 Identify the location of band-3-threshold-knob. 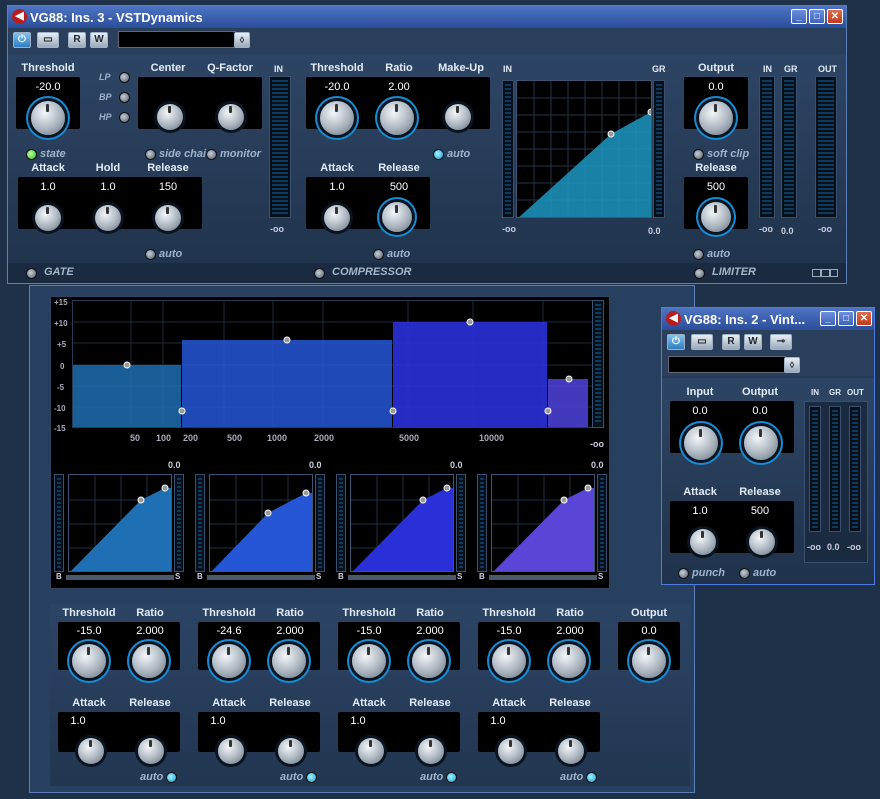
(369, 661).